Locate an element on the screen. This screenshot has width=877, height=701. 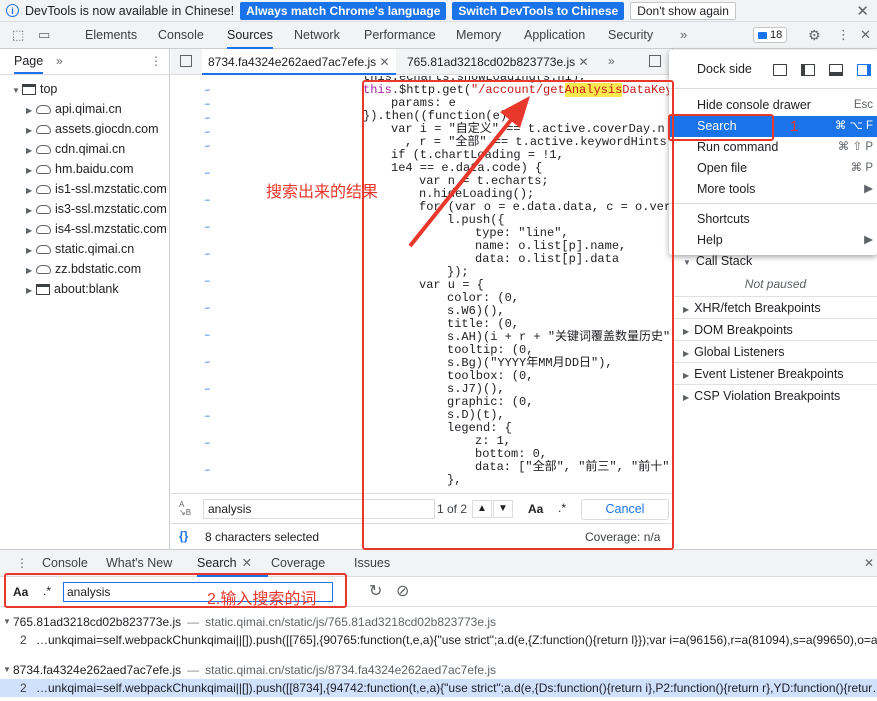
annotation-arrow-head is located at coordinates (515, 112).